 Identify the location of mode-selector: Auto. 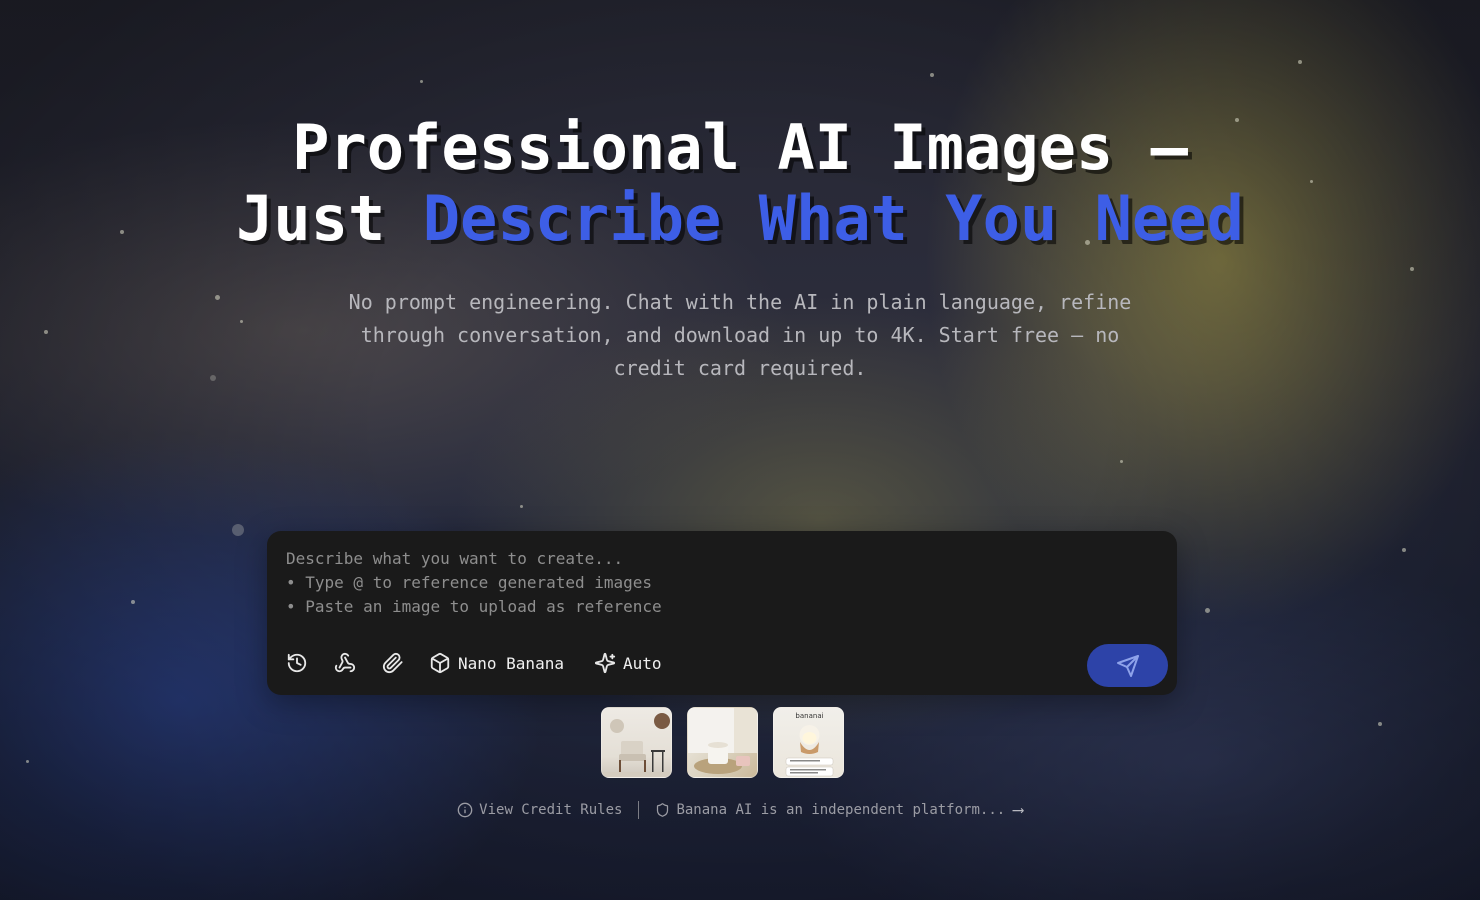
(628, 663).